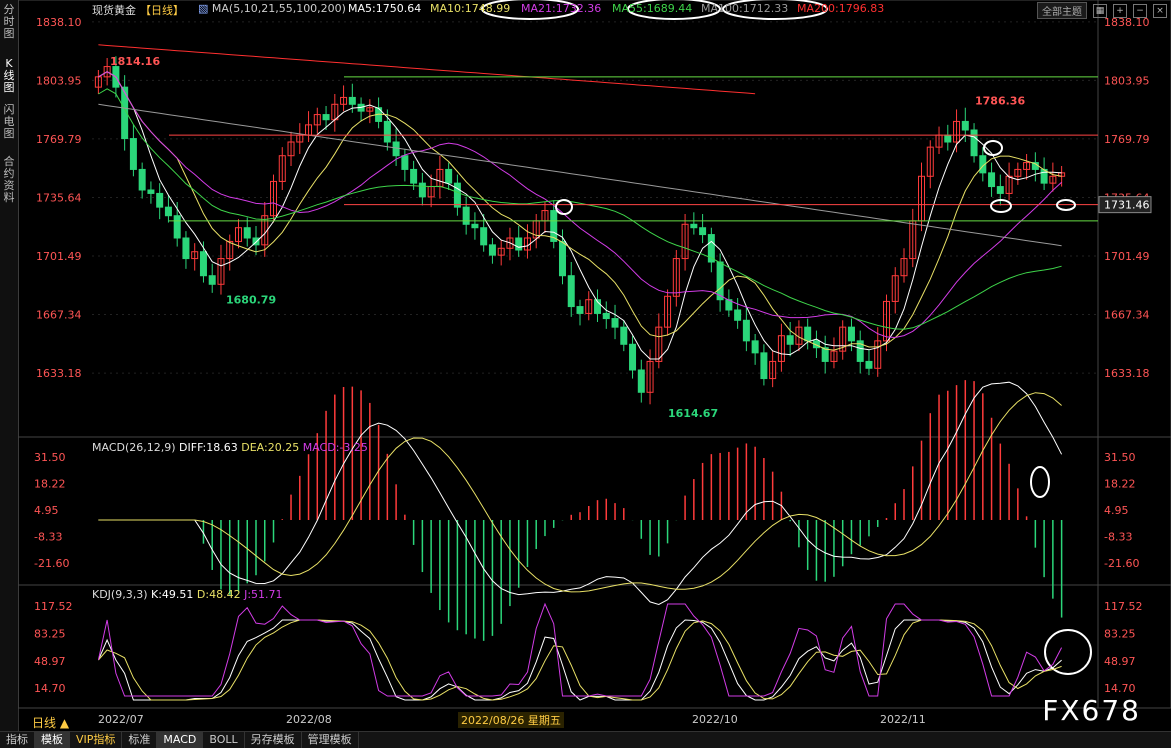  Describe the element at coordinates (140, 740) in the screenshot. I see `tab-standard: 标准` at that location.